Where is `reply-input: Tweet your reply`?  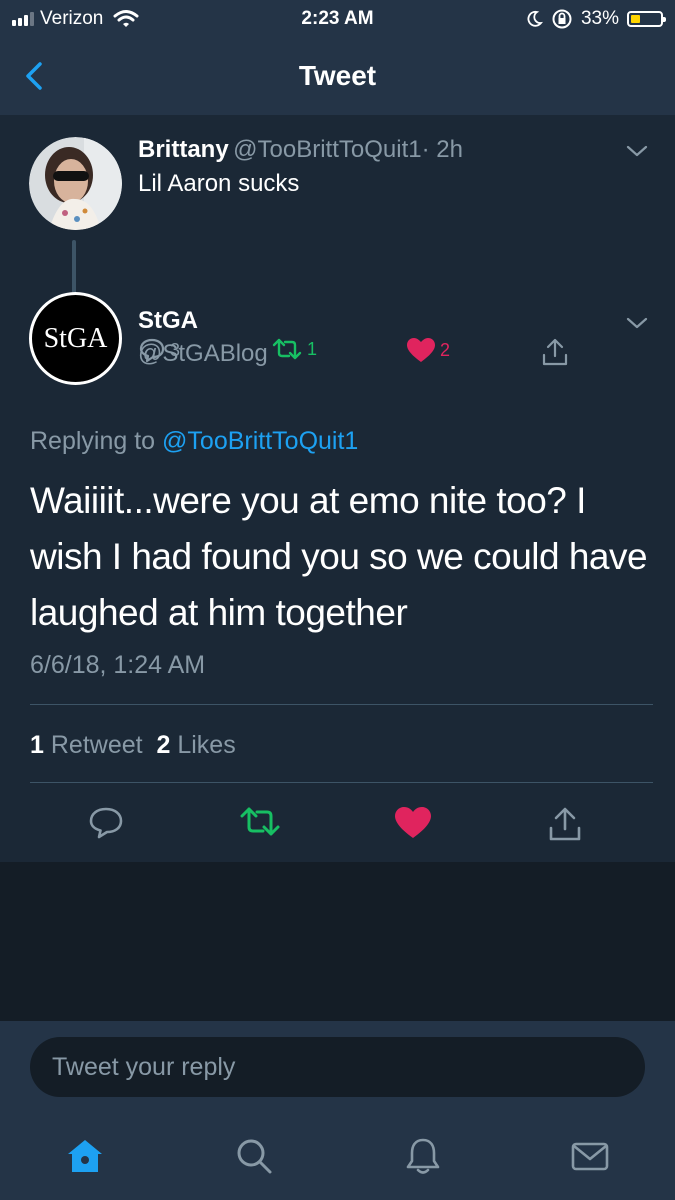
reply-input: Tweet your reply is located at coordinates (337, 1067).